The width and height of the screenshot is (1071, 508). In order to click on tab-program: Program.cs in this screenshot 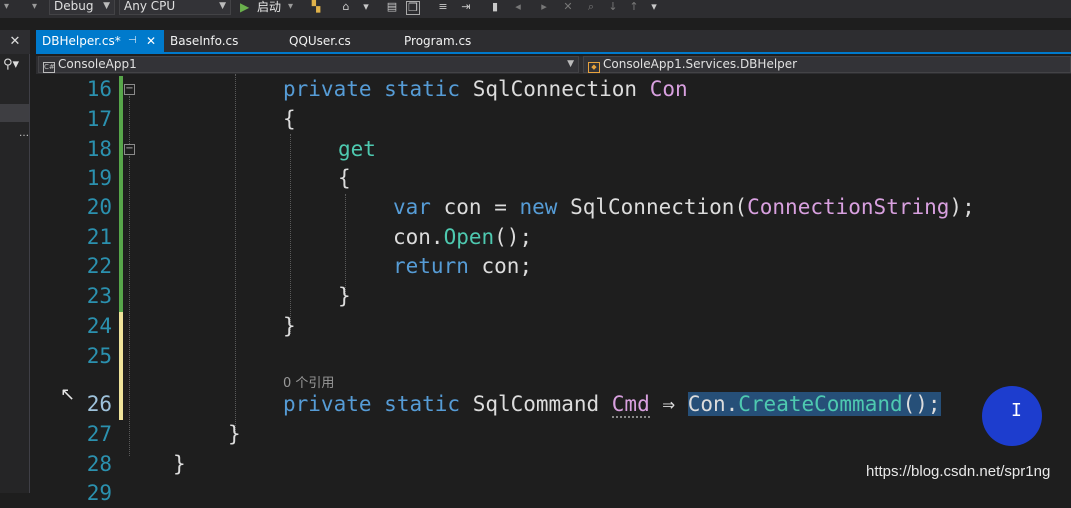, I will do `click(453, 41)`.